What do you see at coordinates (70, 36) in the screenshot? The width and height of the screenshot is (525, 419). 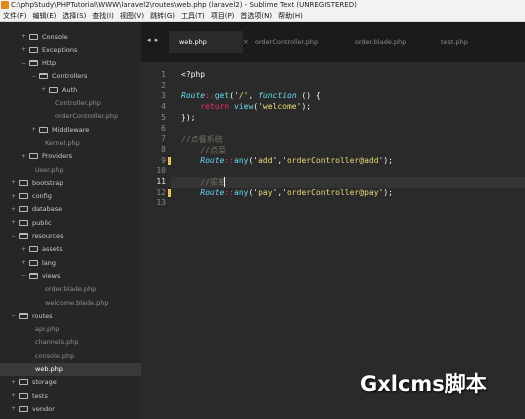 I see `folder-item: + Console` at bounding box center [70, 36].